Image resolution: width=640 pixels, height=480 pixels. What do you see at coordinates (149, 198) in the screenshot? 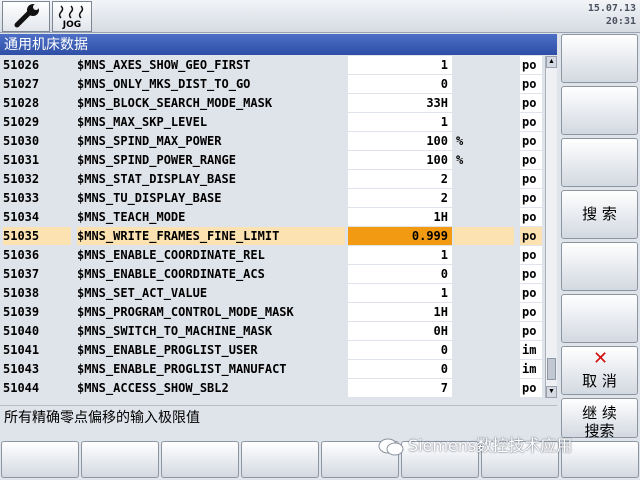
I see `machine-data-name: $MNS_TU_DISPLAY_BASE` at bounding box center [149, 198].